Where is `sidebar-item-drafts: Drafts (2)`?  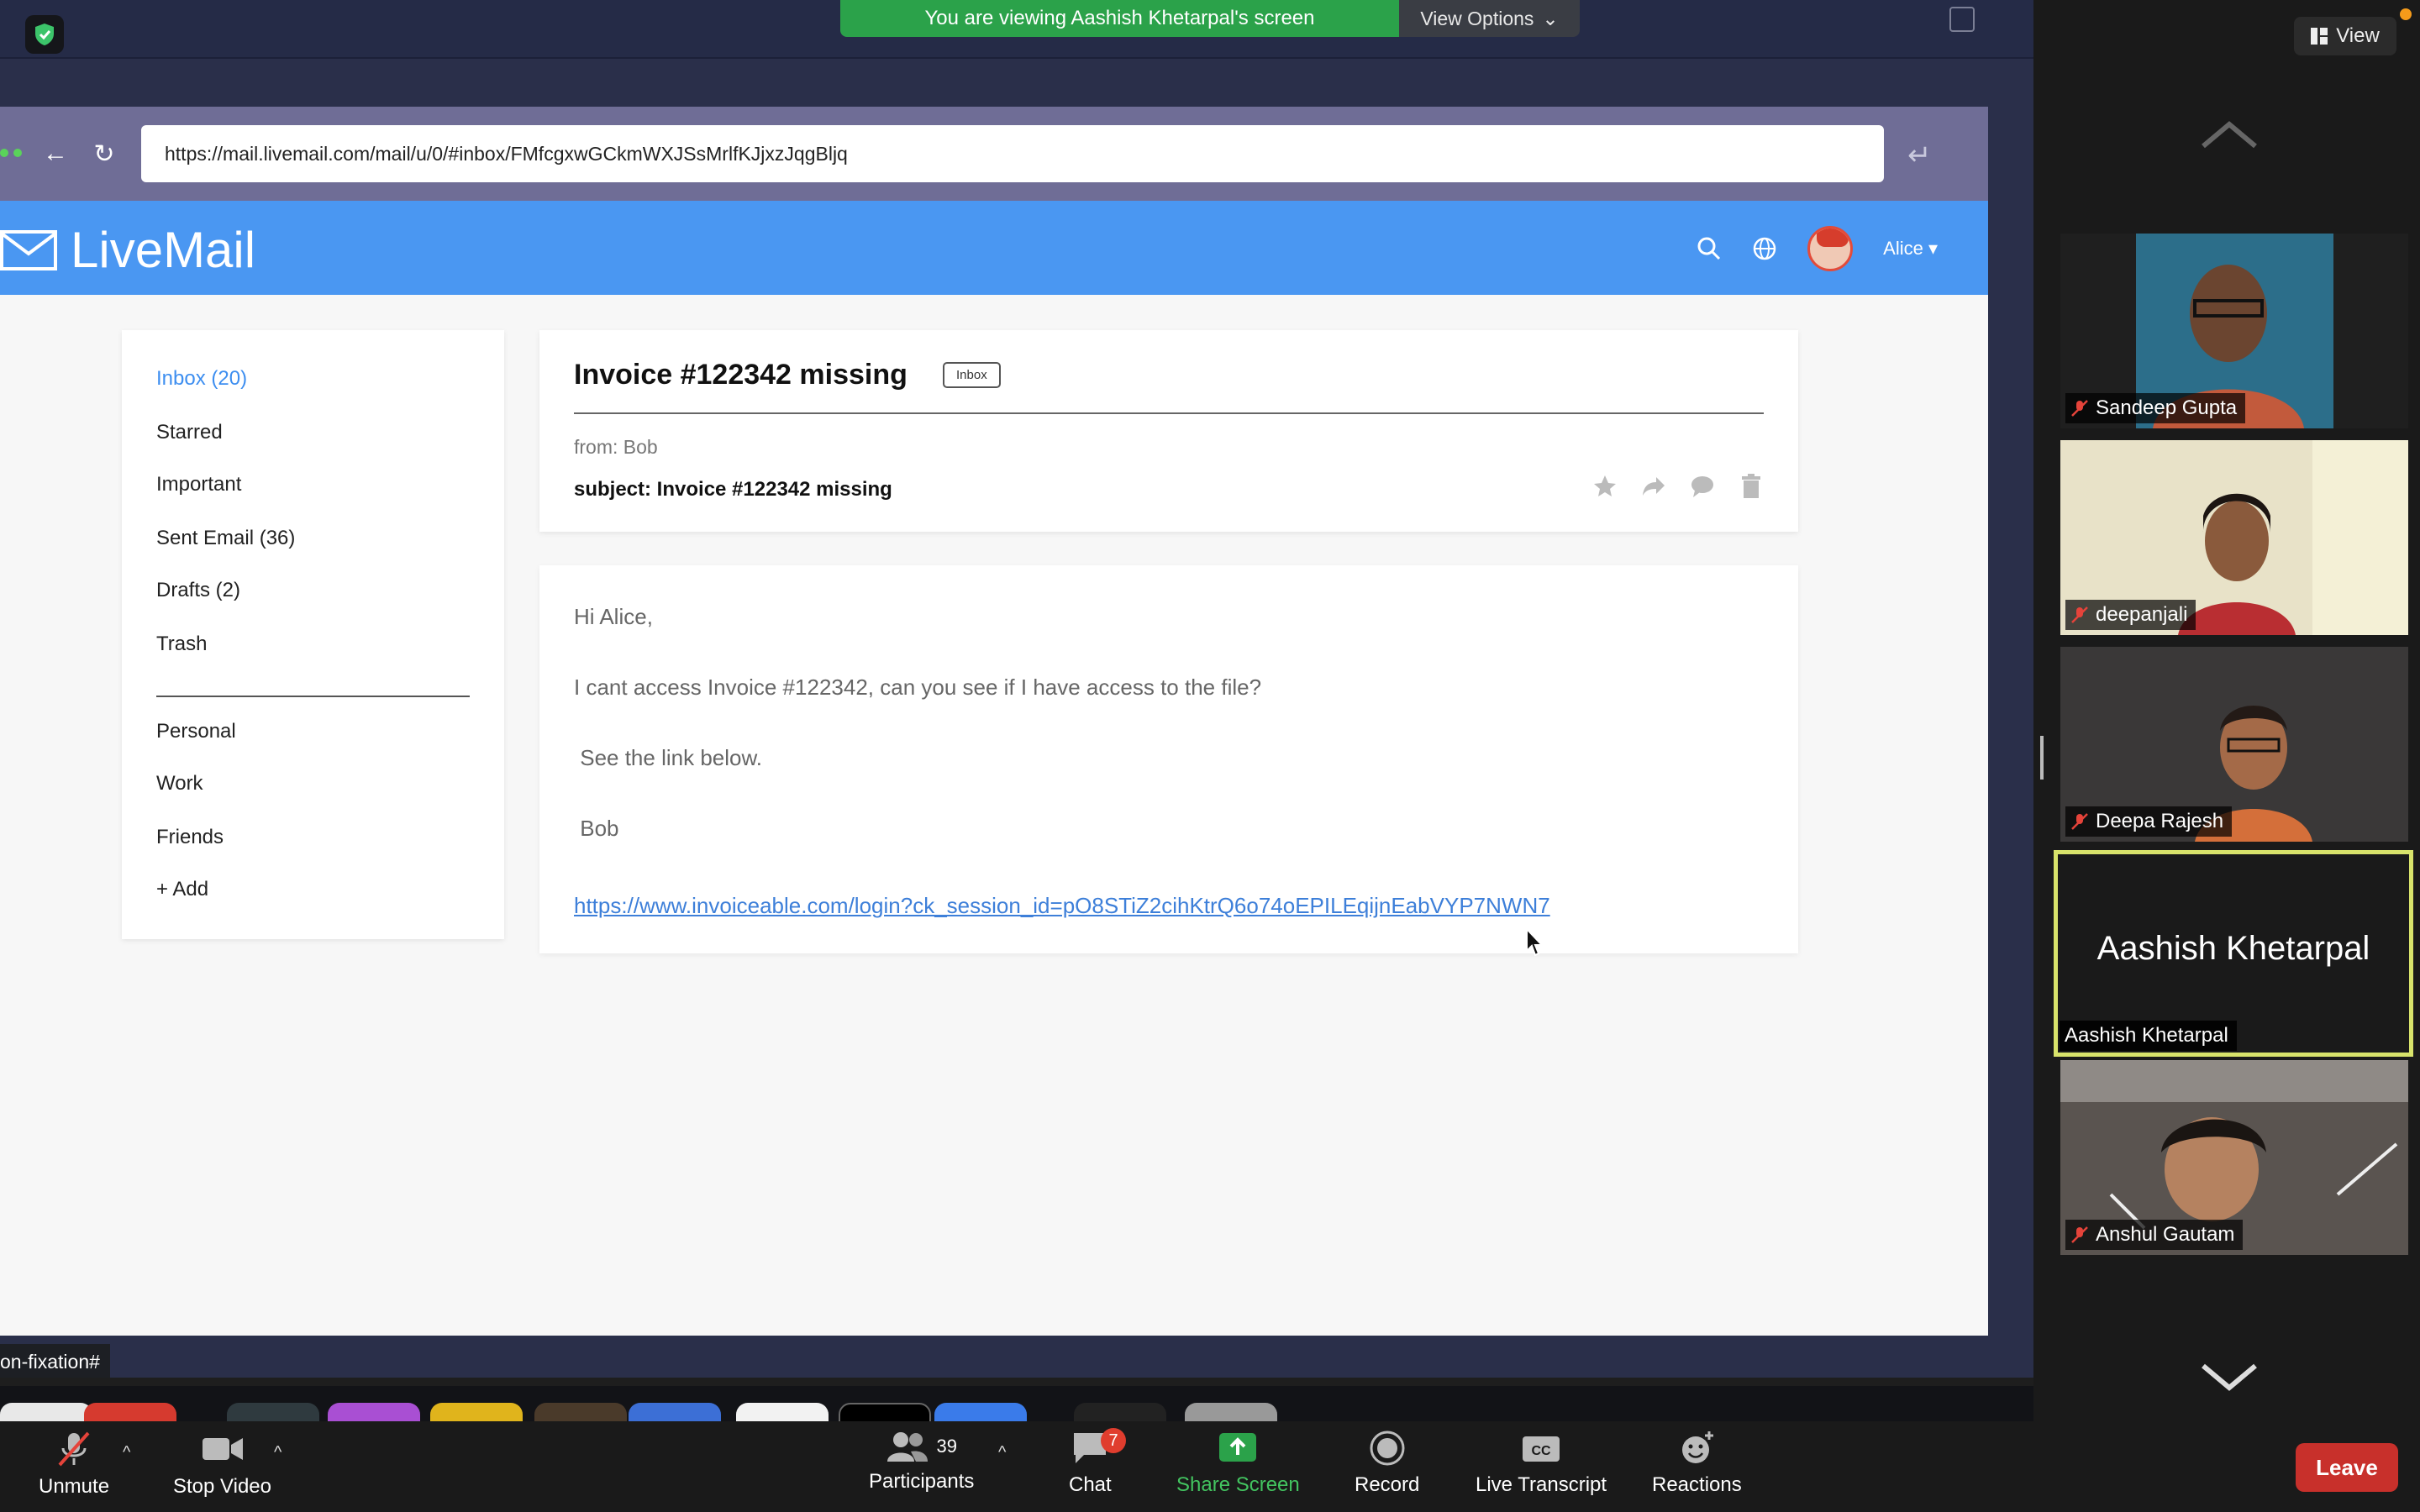 sidebar-item-drafts: Drafts (2) is located at coordinates (198, 590).